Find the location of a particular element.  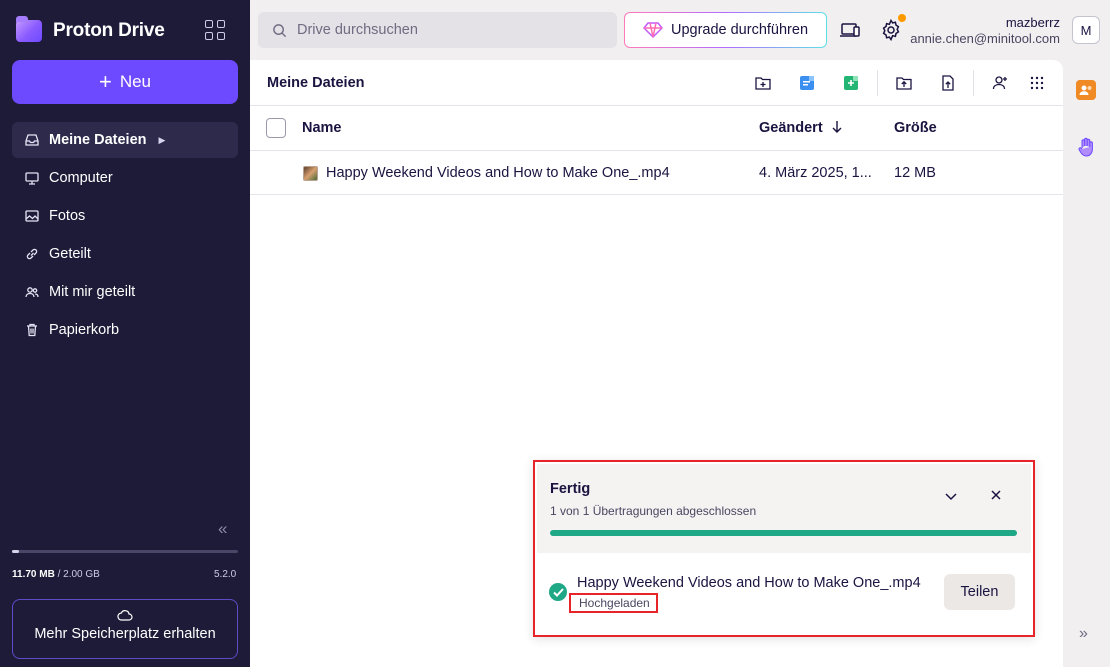

sidebar-item-my-files: Meine Dateien ▶ is located at coordinates (125, 140).